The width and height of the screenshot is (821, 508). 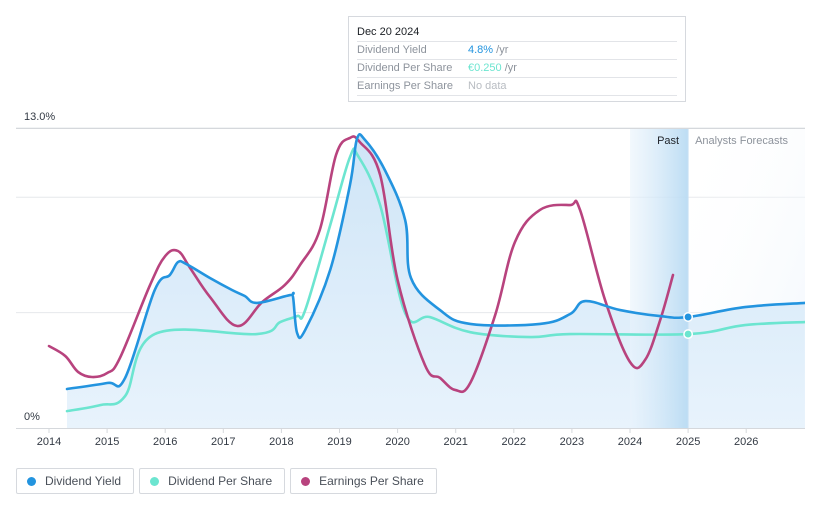 What do you see at coordinates (405, 68) in the screenshot?
I see `tooltip-label: Dividend Per Share` at bounding box center [405, 68].